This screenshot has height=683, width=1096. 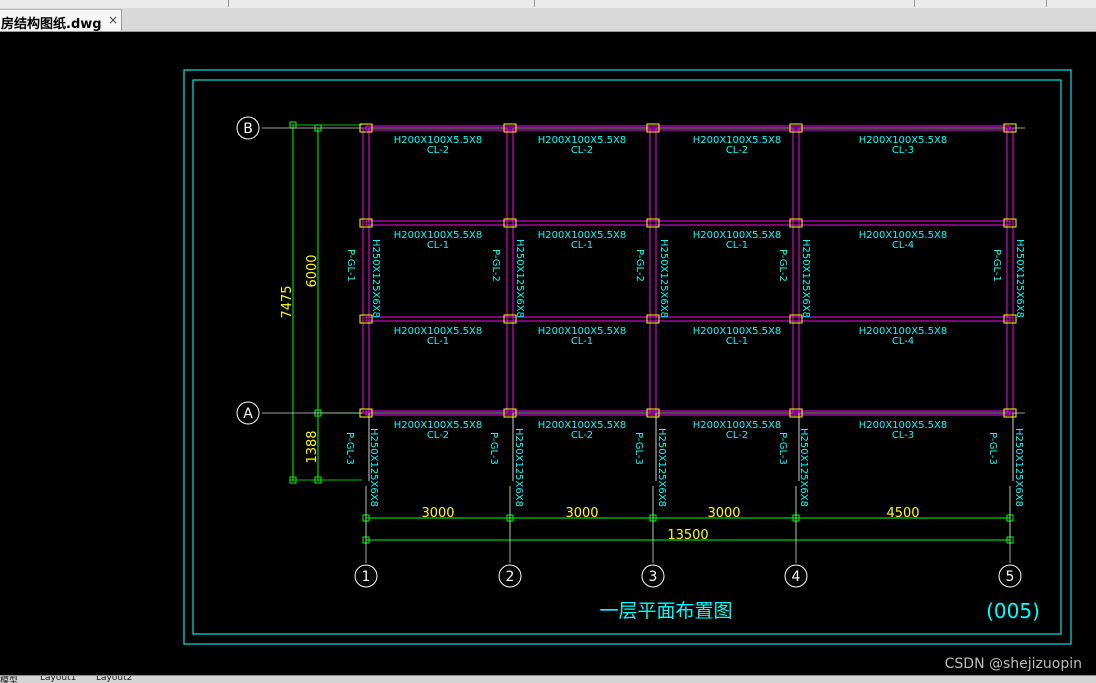 I want to click on document-tab: 房结构图纸.dwg ×, so click(x=61, y=20).